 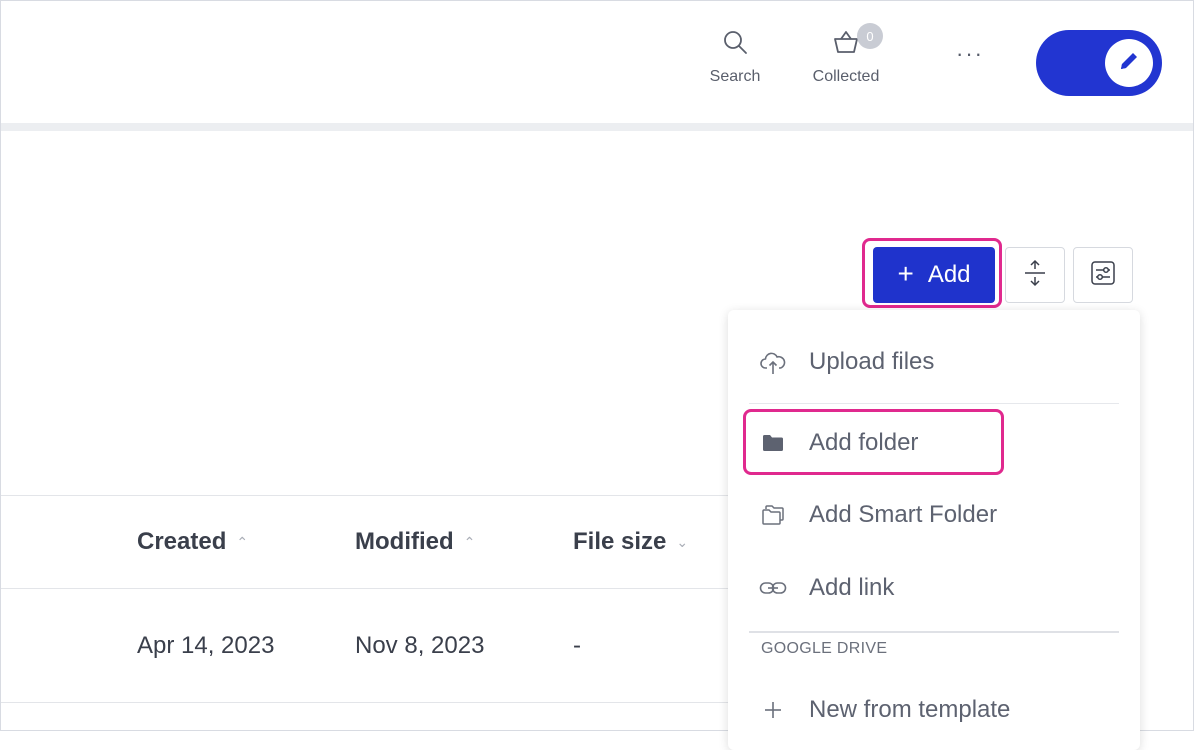 What do you see at coordinates (903, 514) in the screenshot?
I see `menu-item-label: Add Smart Folder` at bounding box center [903, 514].